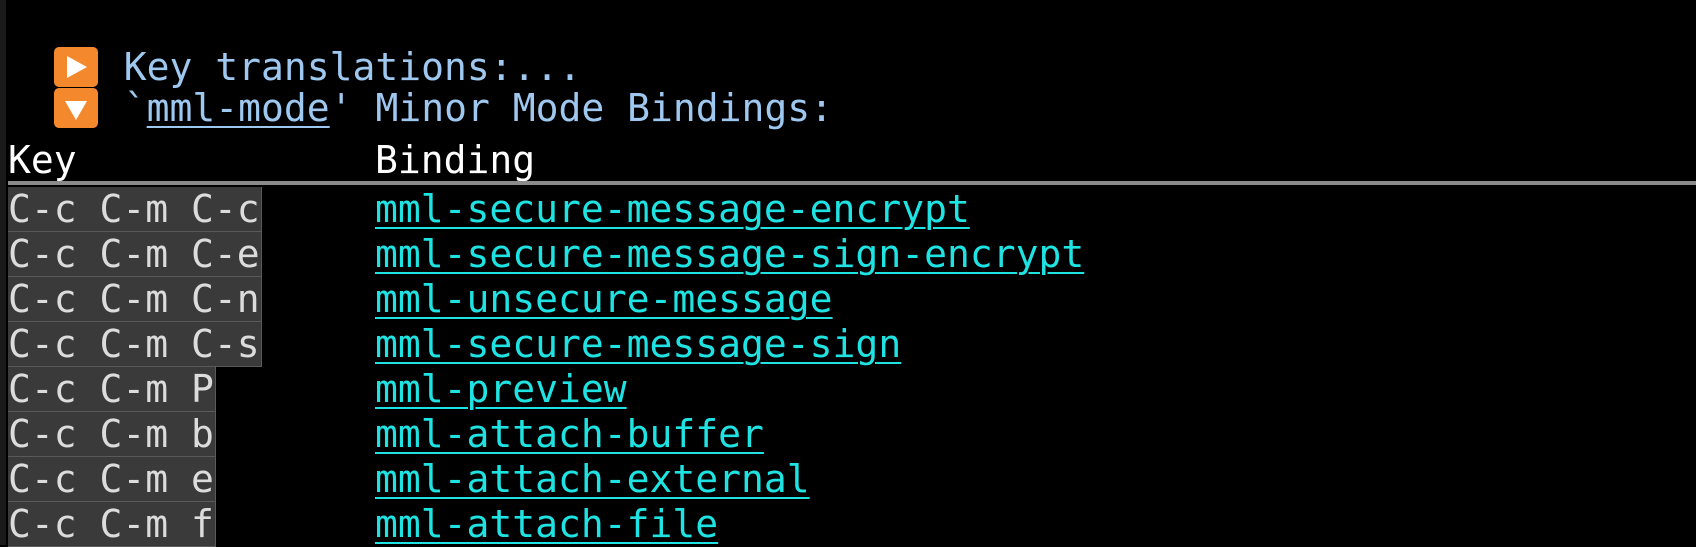 This screenshot has height=547, width=1696. What do you see at coordinates (112, 524) in the screenshot?
I see `key-sequence: C-c C-m f` at bounding box center [112, 524].